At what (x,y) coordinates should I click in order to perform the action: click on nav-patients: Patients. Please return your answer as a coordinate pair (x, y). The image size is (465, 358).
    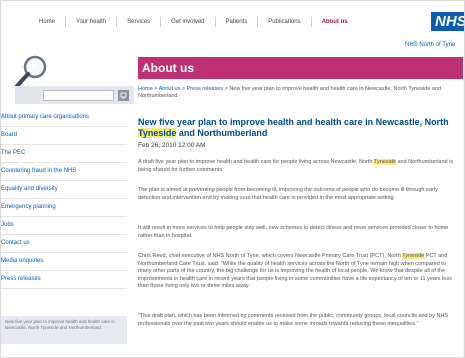
    Looking at the image, I should click on (237, 22).